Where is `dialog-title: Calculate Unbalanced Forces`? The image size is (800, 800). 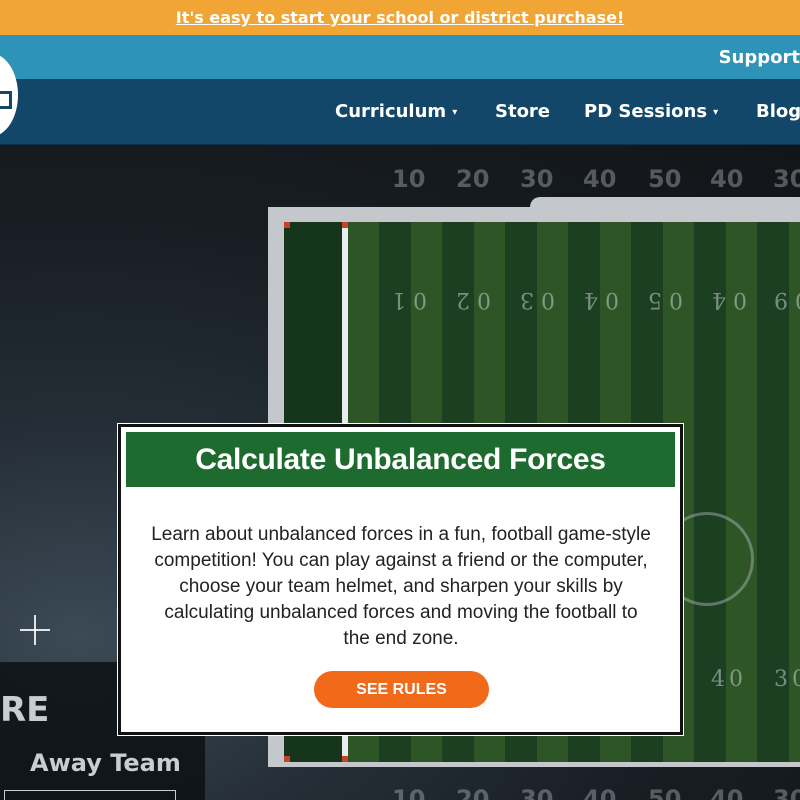 dialog-title: Calculate Unbalanced Forces is located at coordinates (400, 459).